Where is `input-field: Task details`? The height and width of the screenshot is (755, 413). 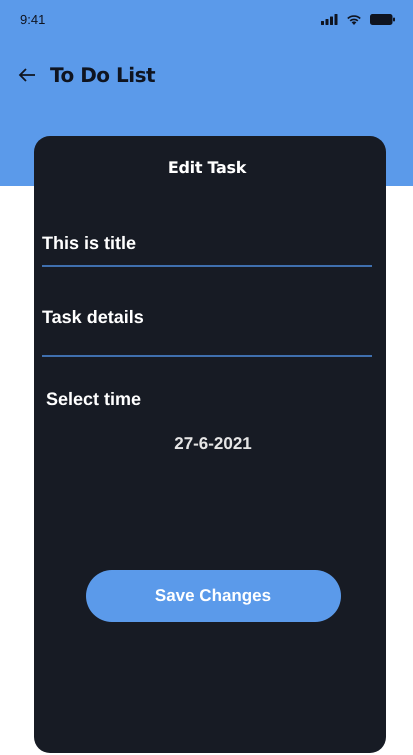
input-field: Task details is located at coordinates (207, 329).